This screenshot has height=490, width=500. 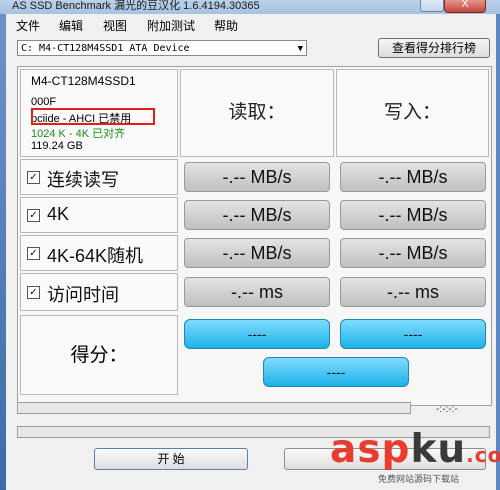 I want to click on row-4k64-label: 4K-64K随机, so click(x=95, y=256).